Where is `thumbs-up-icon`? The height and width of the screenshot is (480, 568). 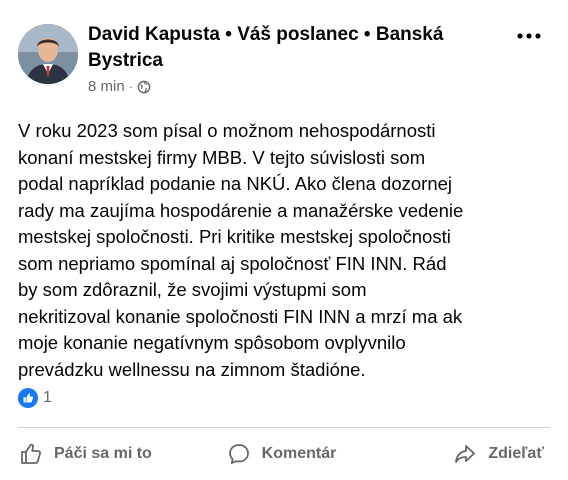
thumbs-up-icon is located at coordinates (31, 453).